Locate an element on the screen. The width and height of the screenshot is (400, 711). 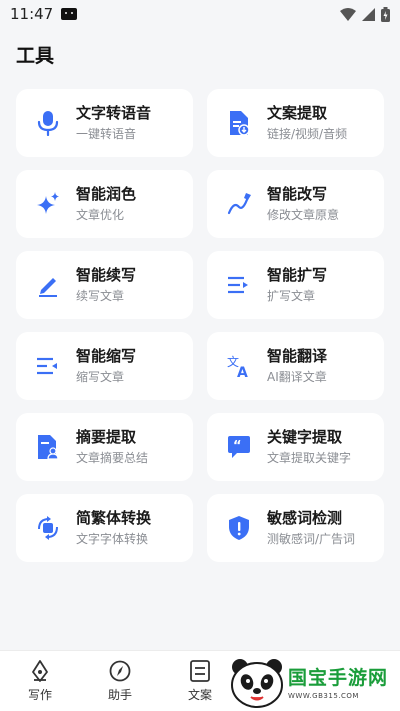
wifi-icon is located at coordinates (348, 14).